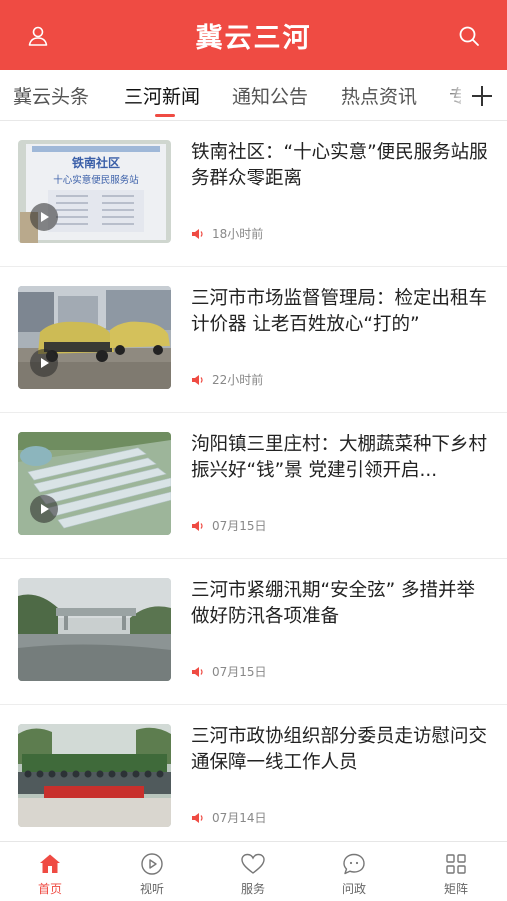 Image resolution: width=507 pixels, height=901 pixels. I want to click on channel-tabs: 冀云头条 三河新闻 通知公告 热点资讯 专, so click(253, 95).